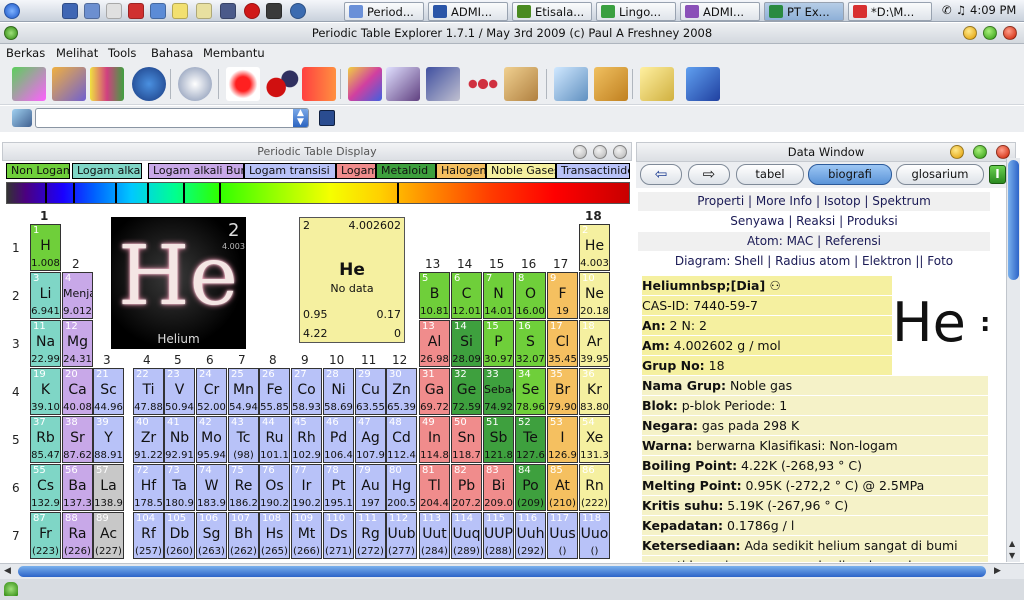 This screenshot has width=1024, height=600. Describe the element at coordinates (594, 391) in the screenshot. I see `element-cell: 36 Kr 83.80` at that location.